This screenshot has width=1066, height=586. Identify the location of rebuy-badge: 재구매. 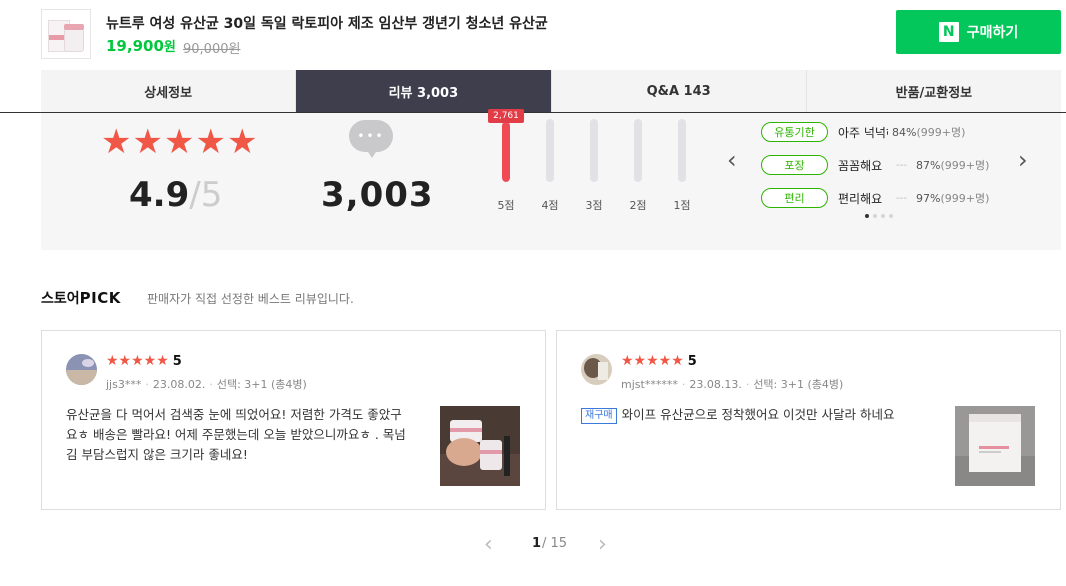
(599, 416).